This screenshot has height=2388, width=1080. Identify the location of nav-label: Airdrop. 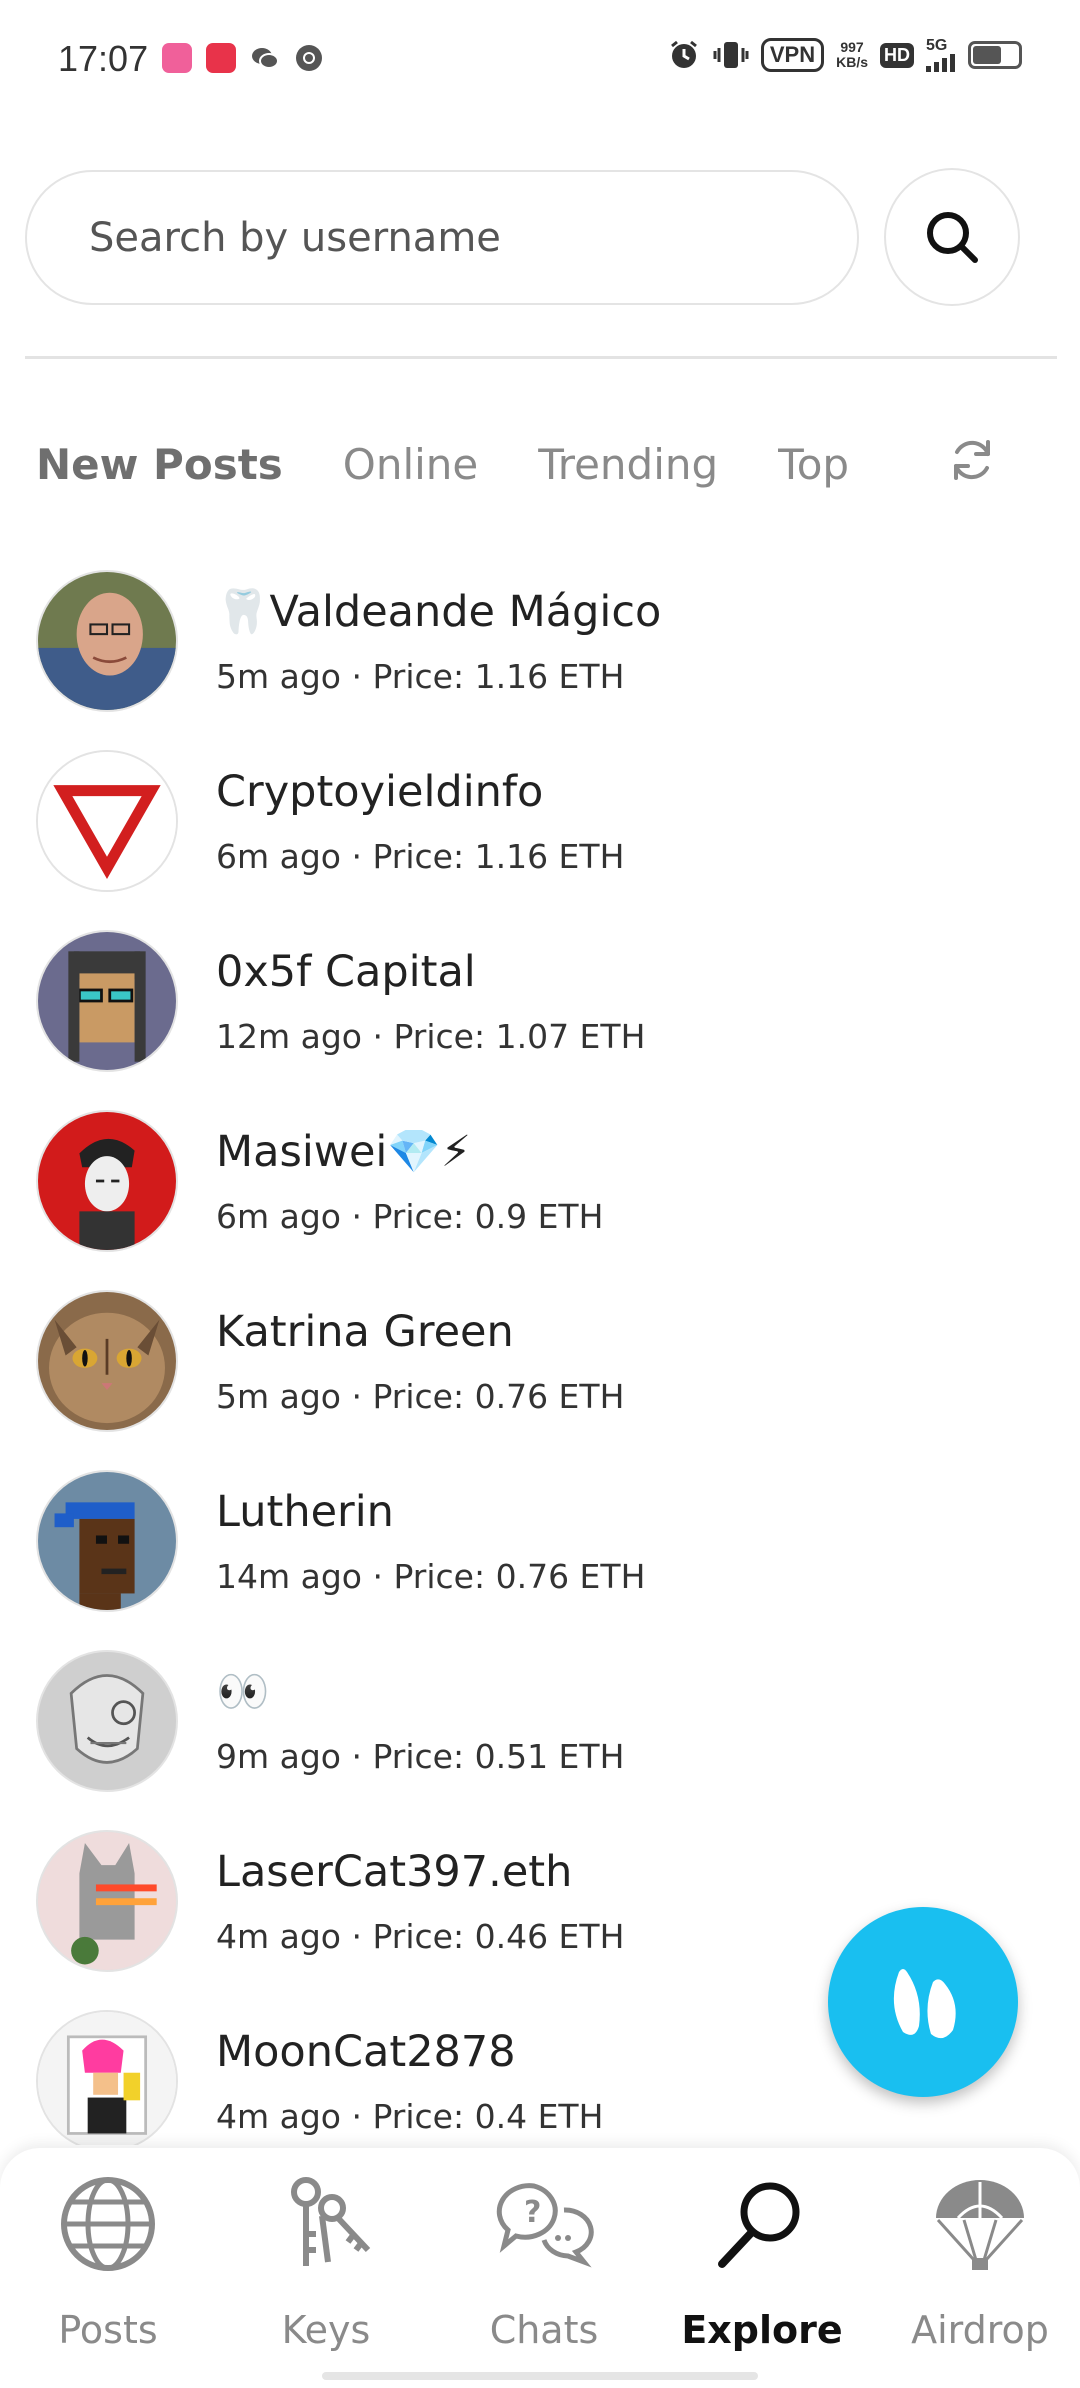
(980, 2330).